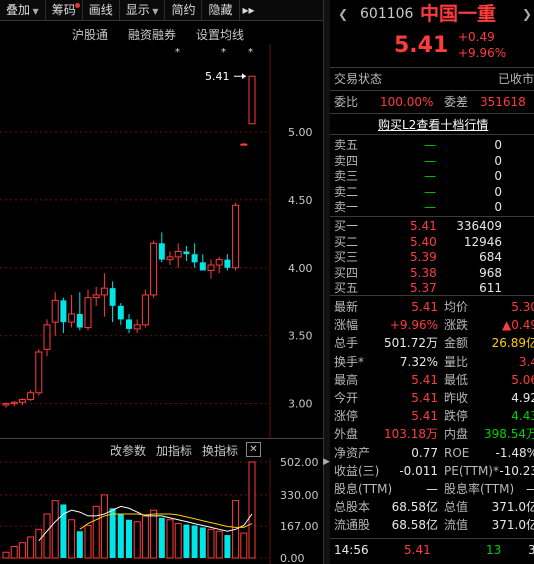 The width and height of the screenshot is (534, 564). Describe the element at coordinates (432, 398) in the screenshot. I see `stats-row: 今开 5.41 昨收 4.92` at that location.